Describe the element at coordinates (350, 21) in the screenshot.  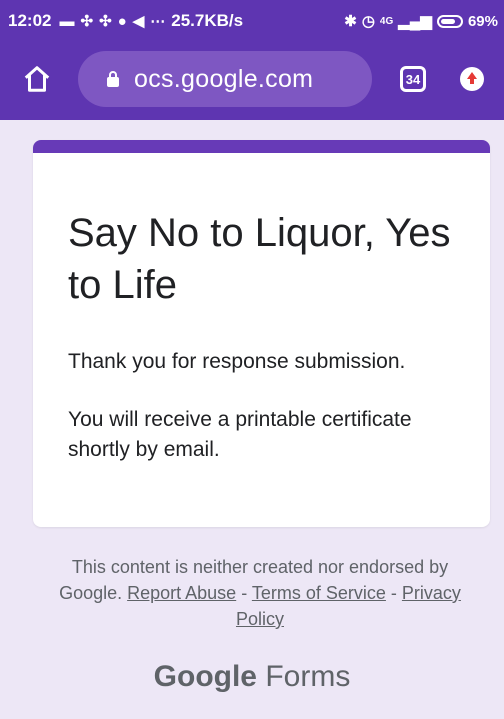
I see `bluetooth-icon: ✱` at that location.